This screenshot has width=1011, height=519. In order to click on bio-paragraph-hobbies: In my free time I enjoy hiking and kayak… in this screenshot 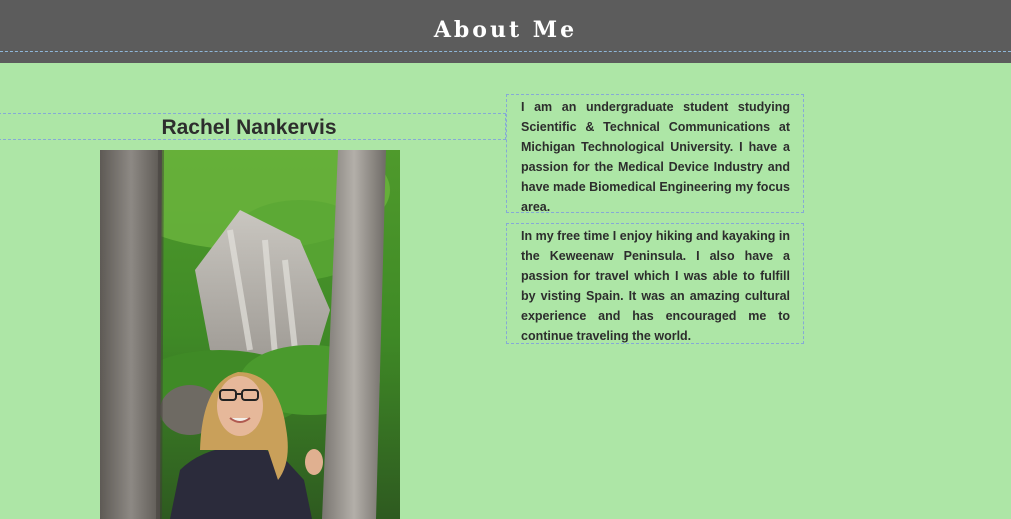, I will do `click(655, 286)`.